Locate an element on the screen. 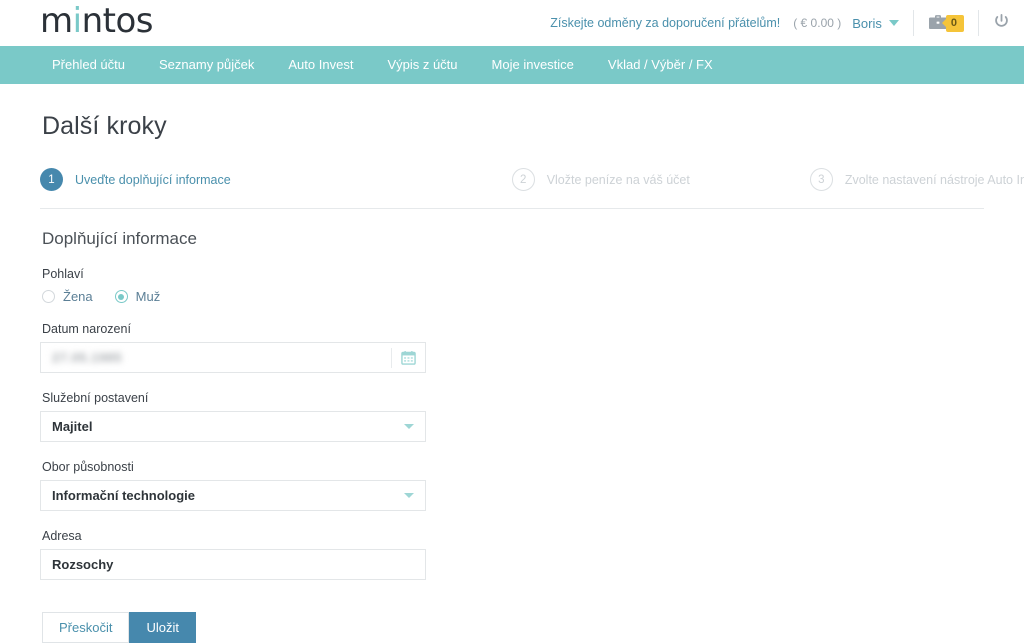 The width and height of the screenshot is (1024, 643). step-2-number: 2 is located at coordinates (523, 179).